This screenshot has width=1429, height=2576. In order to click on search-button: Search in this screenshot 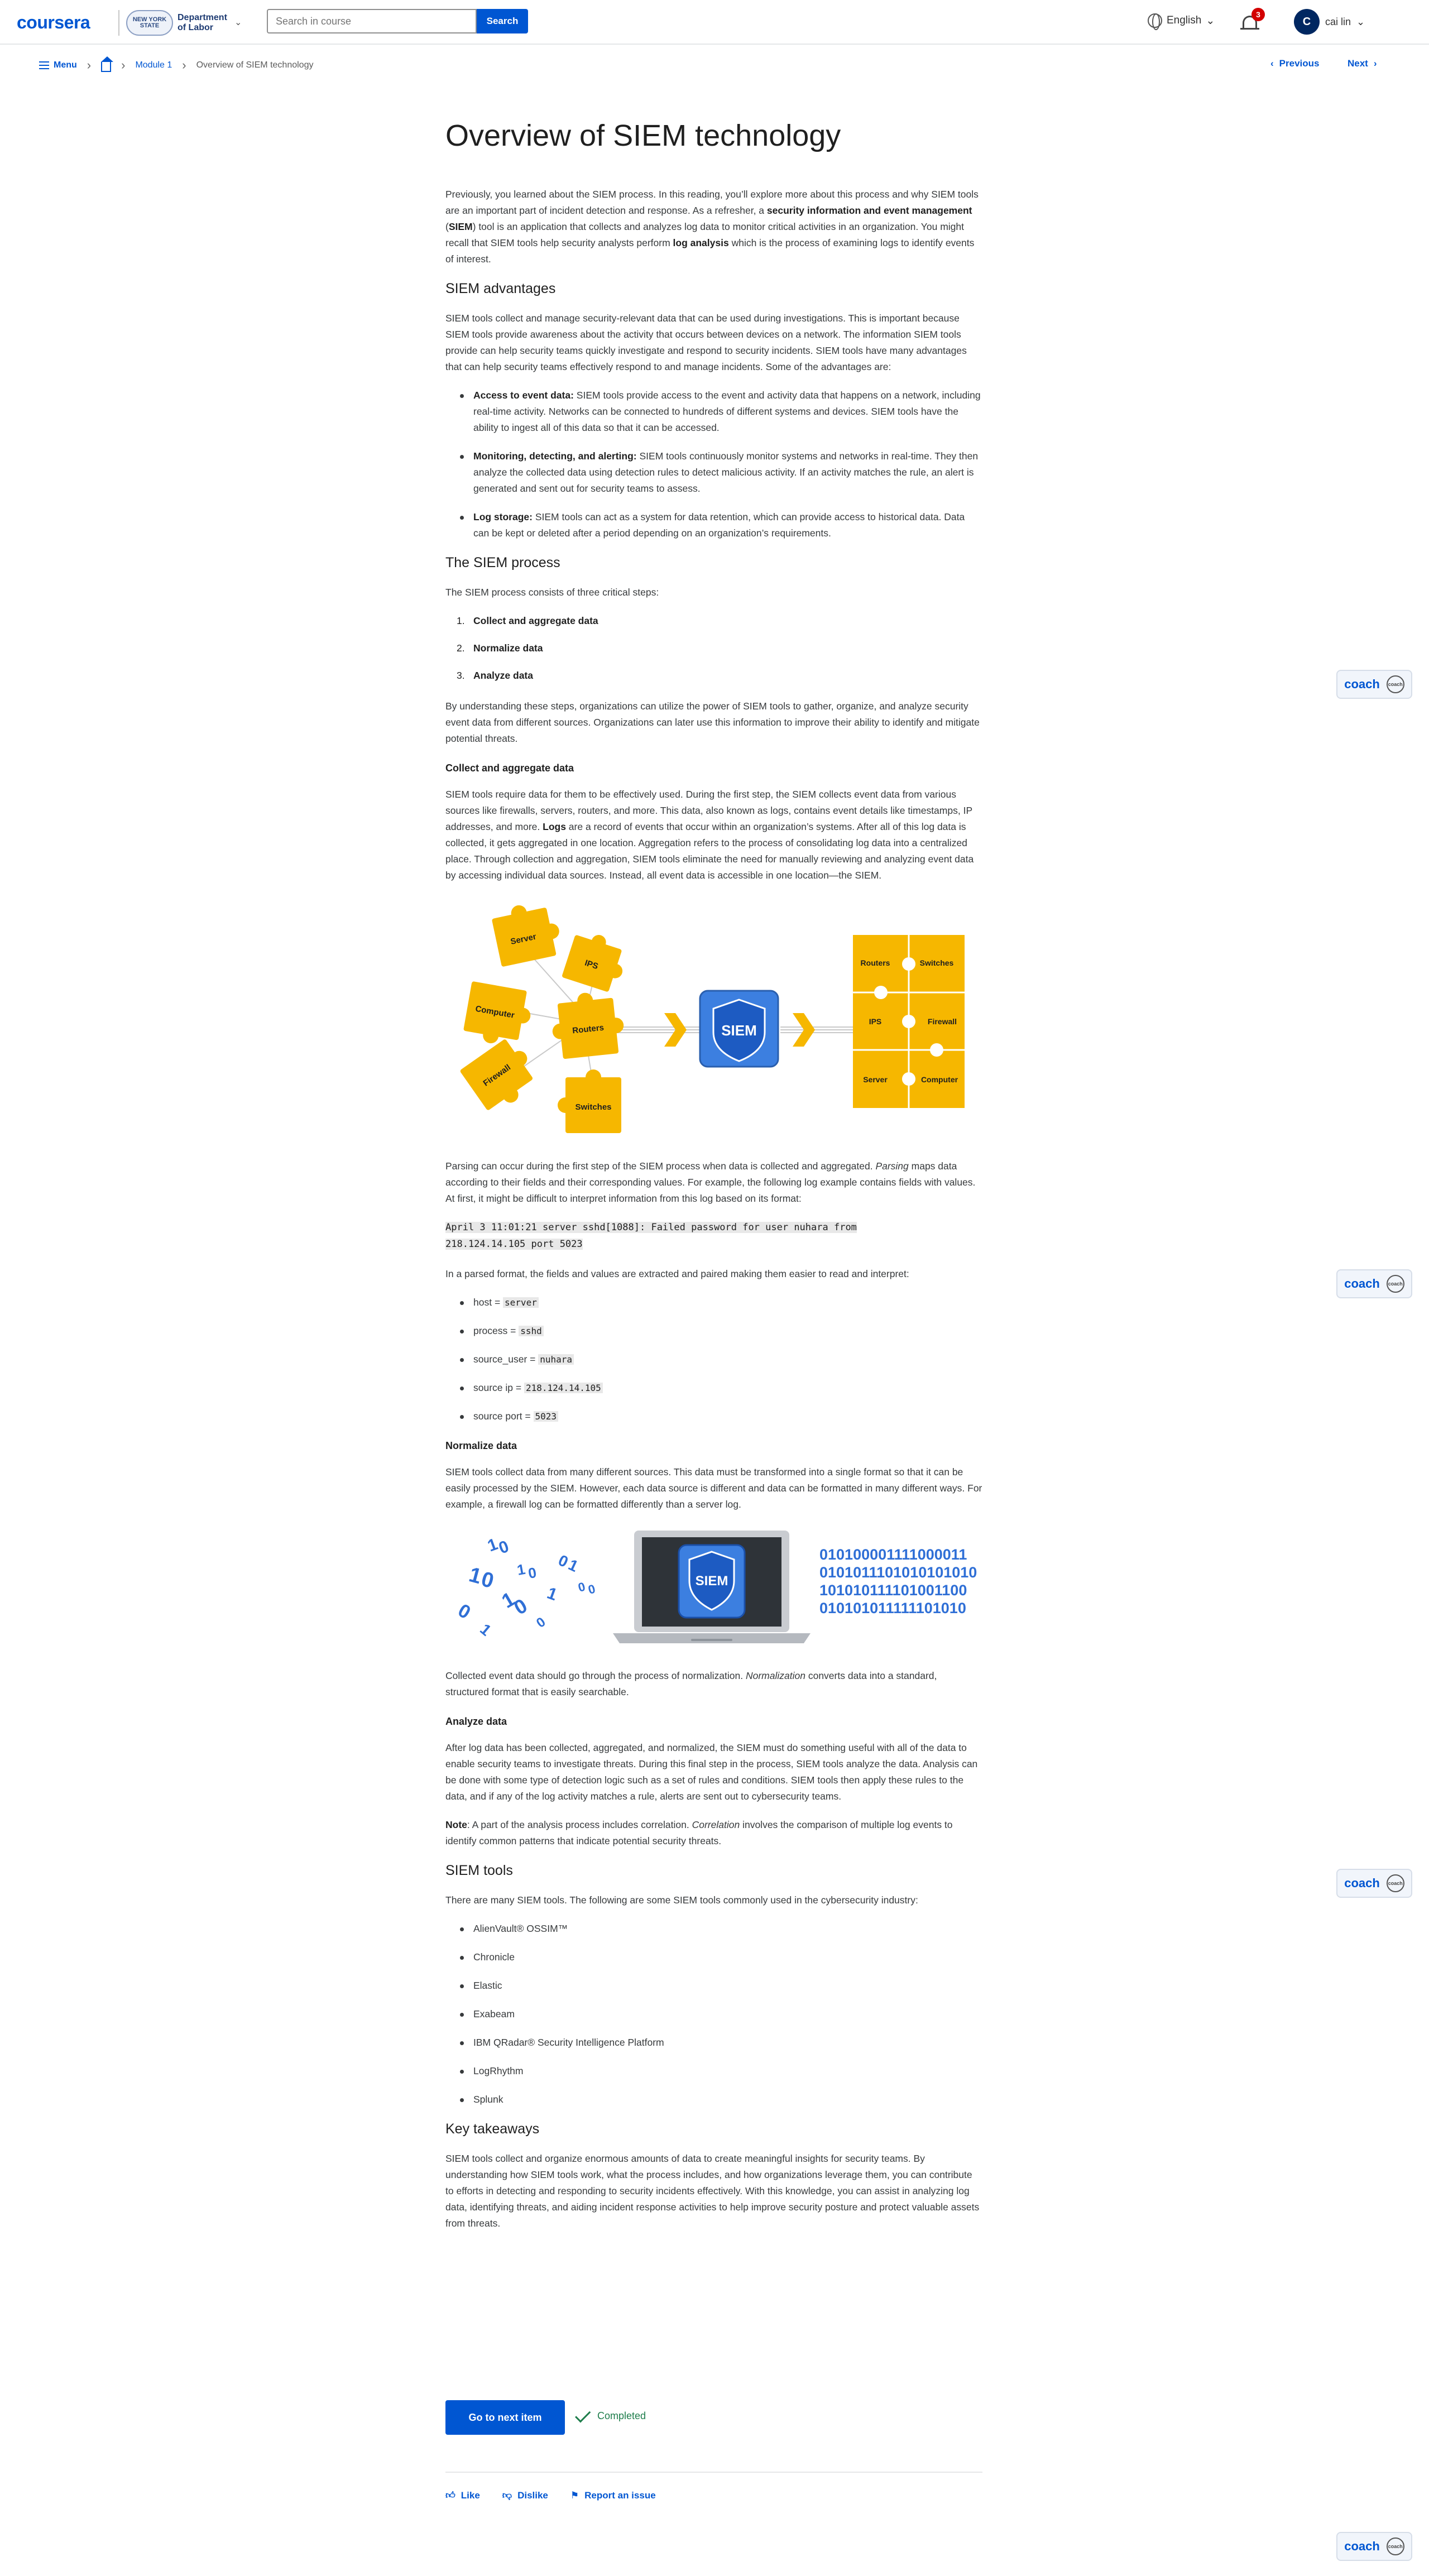, I will do `click(503, 21)`.